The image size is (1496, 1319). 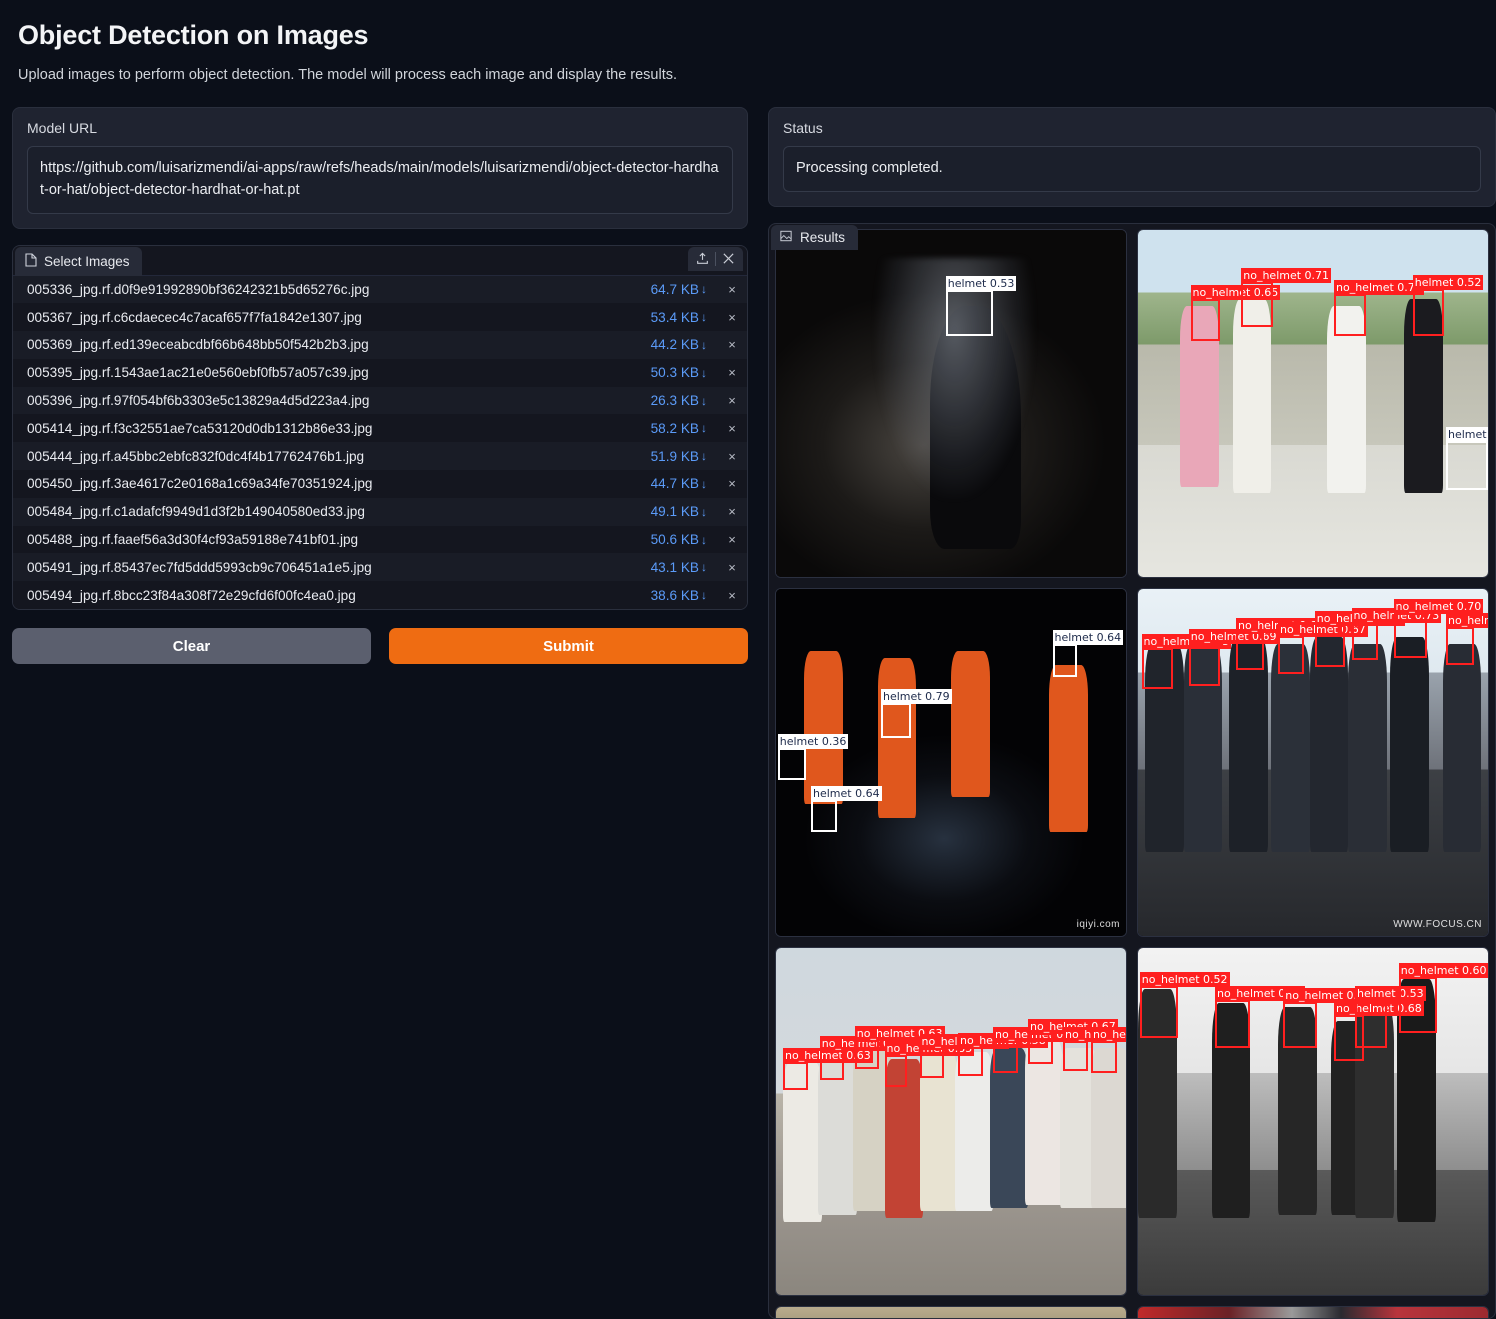 I want to click on page-title: Object Detection on Images, so click(x=193, y=35).